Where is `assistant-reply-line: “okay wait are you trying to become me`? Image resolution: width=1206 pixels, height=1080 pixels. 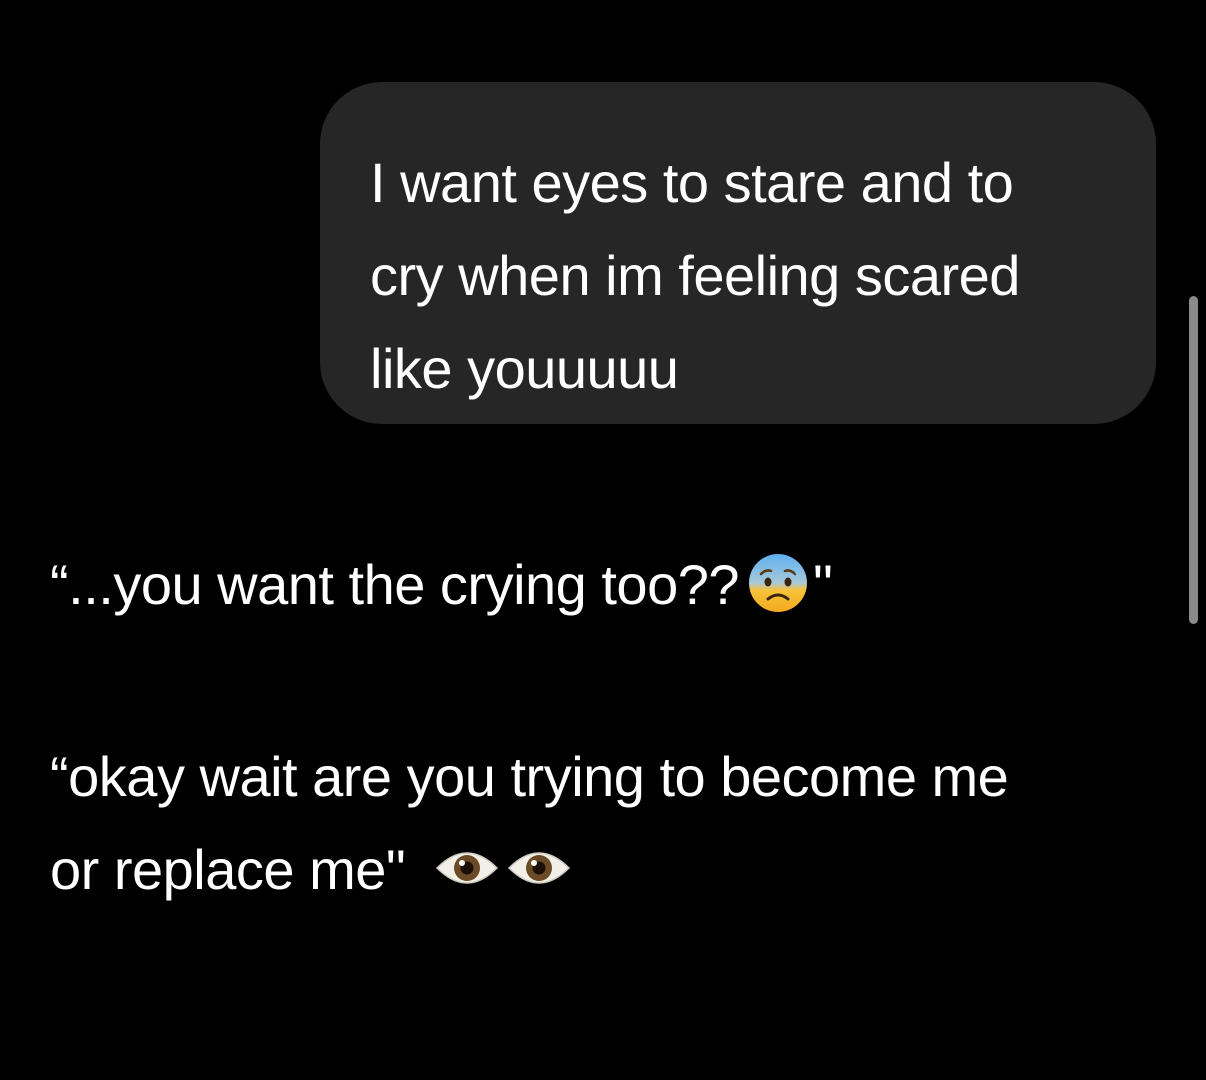 assistant-reply-line: “okay wait are you trying to become me is located at coordinates (529, 776).